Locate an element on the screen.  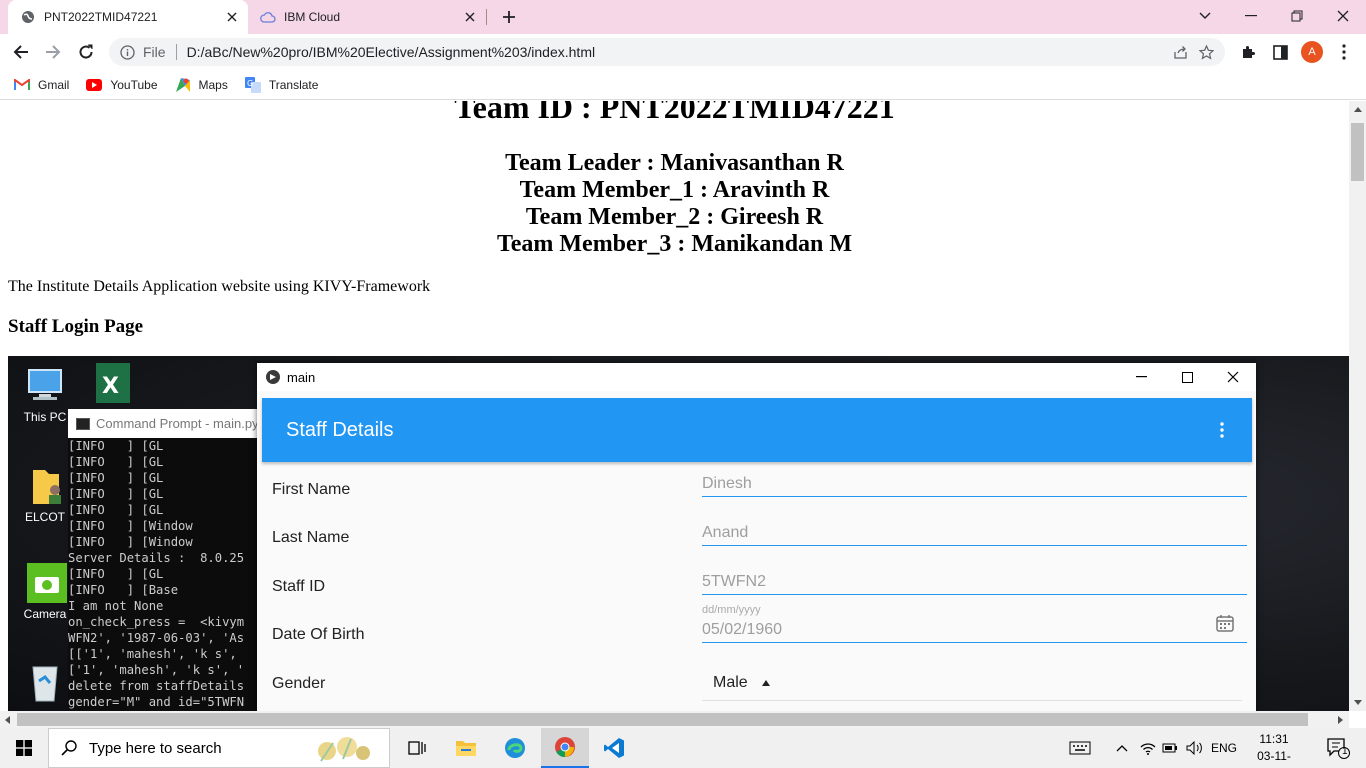
new-tab-icon is located at coordinates (509, 17).